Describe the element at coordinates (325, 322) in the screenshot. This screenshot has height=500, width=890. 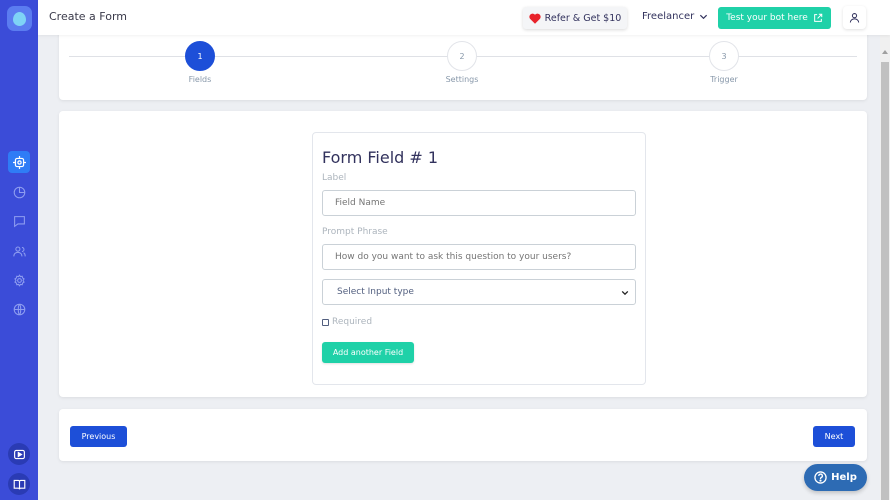
I see `required-checkbox` at that location.